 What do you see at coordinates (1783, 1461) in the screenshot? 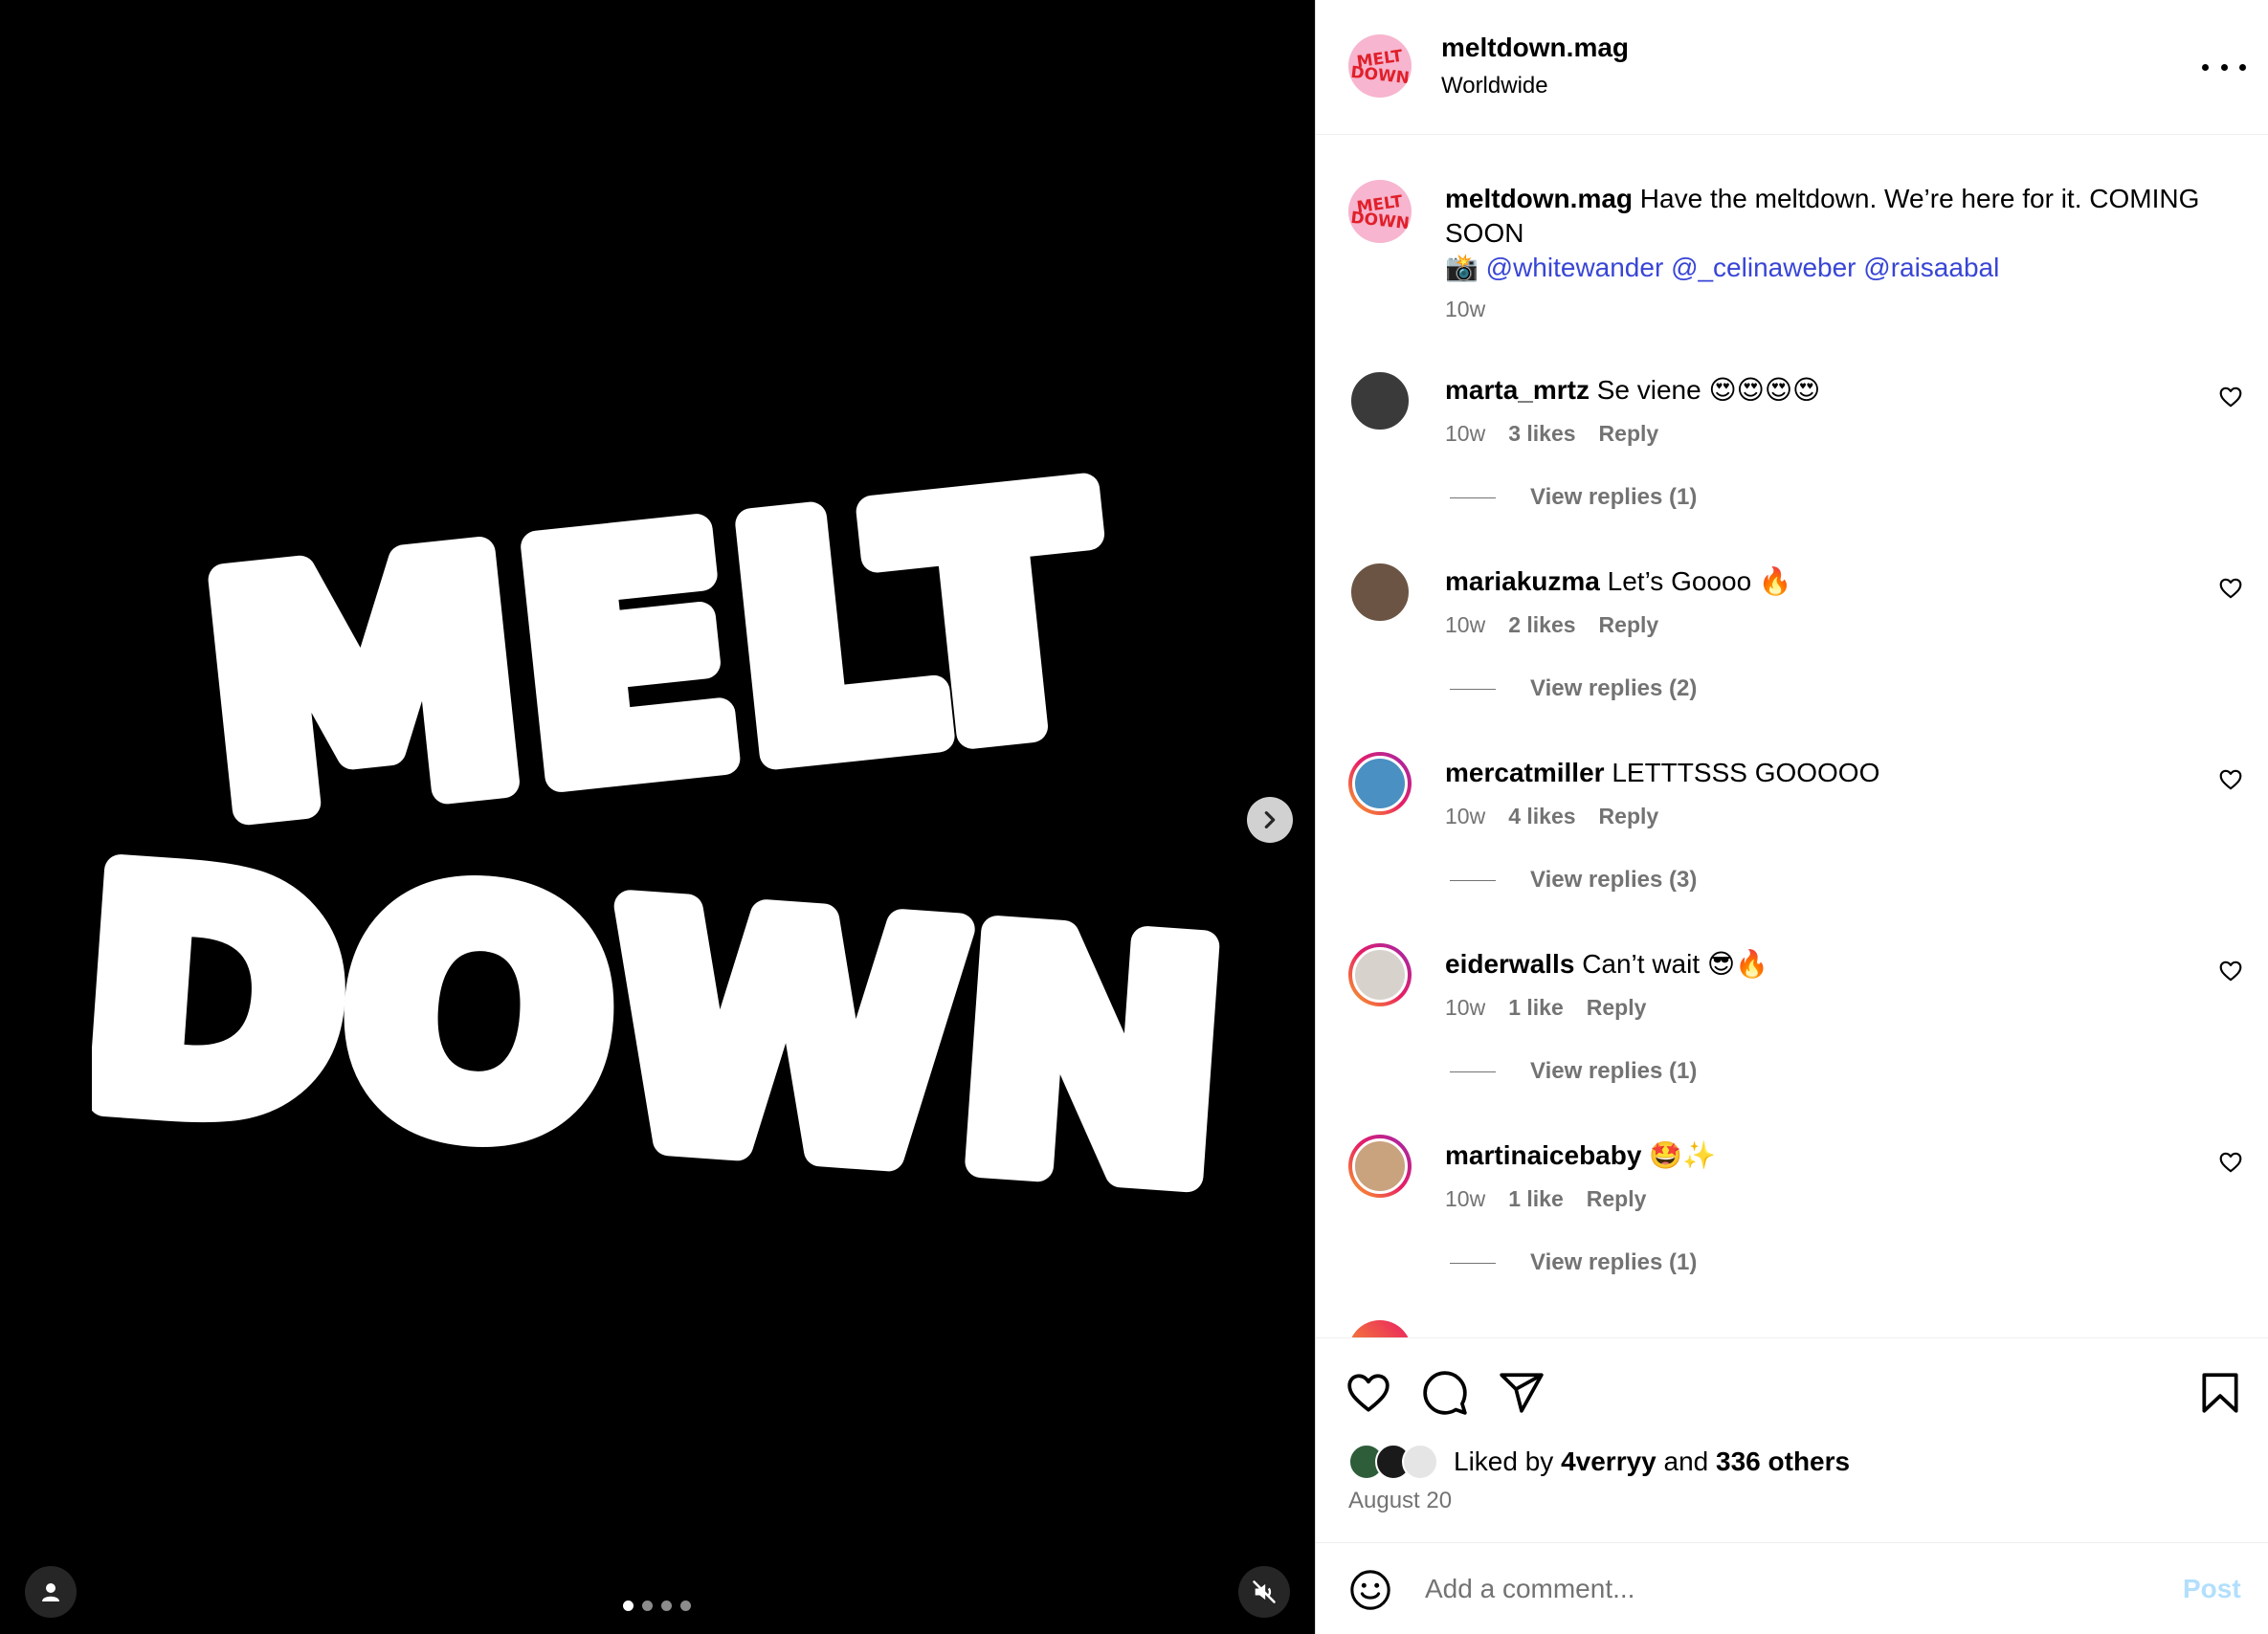
I see `likes-others-link: 336 others` at bounding box center [1783, 1461].